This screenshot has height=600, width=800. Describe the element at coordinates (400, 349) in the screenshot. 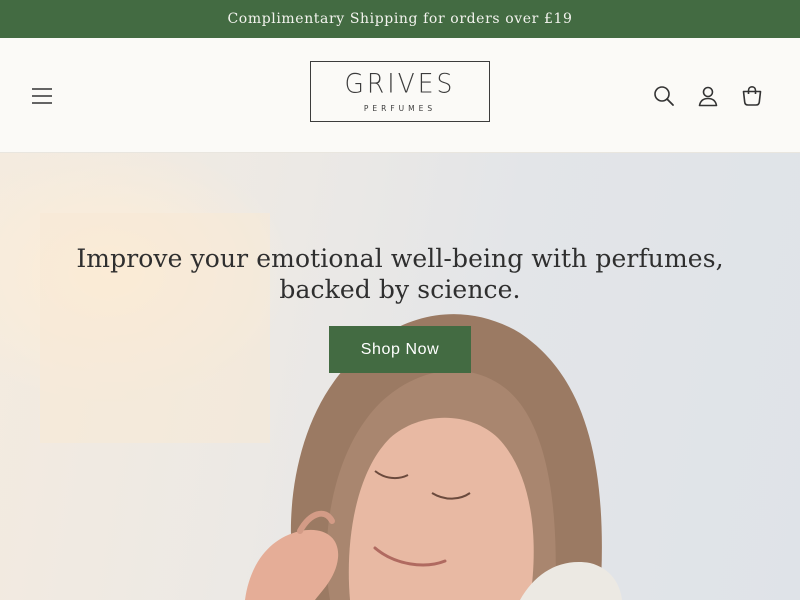

I see `shop-now-button: Shop Now` at that location.